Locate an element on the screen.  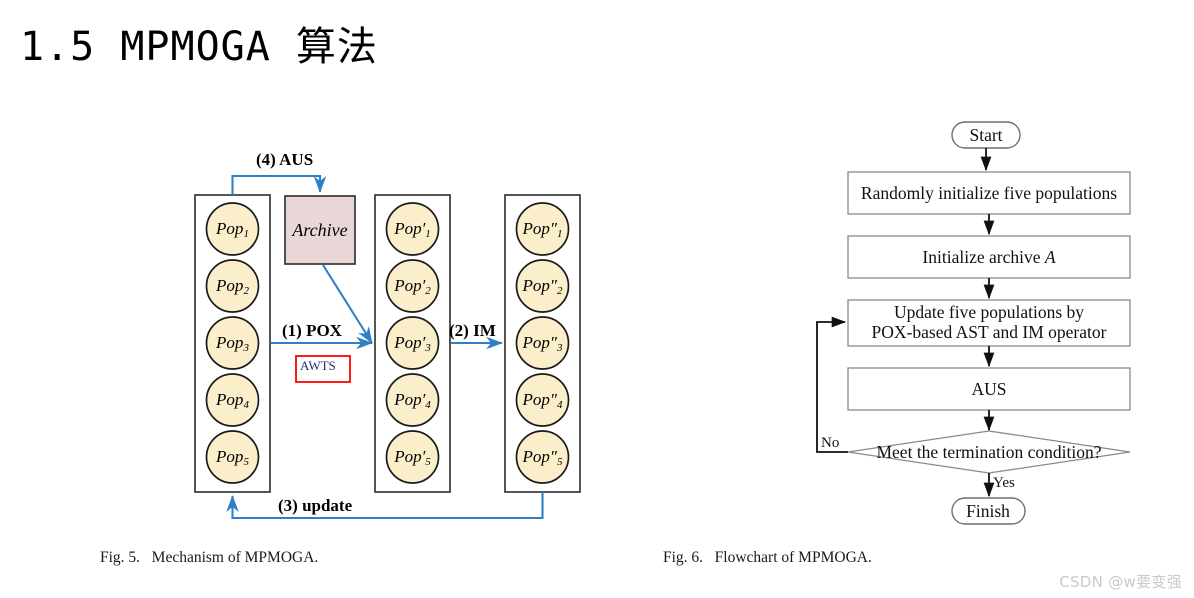
pop-node: Pop′4 is located at coordinates (412, 400).